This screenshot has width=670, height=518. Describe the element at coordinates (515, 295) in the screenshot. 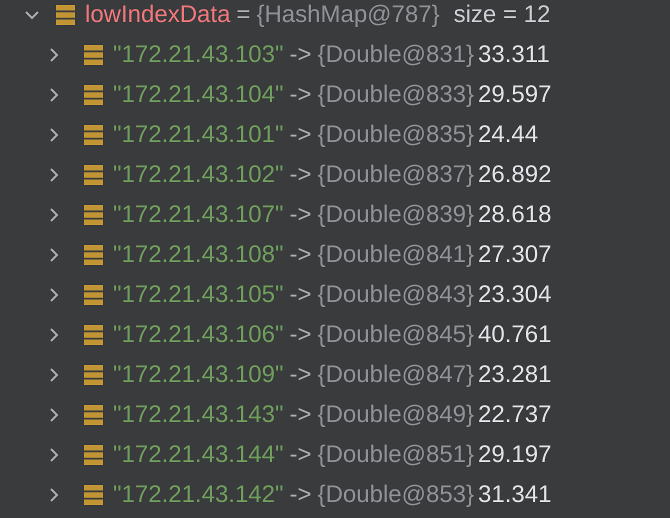

I see `entry-value: 23.304` at that location.